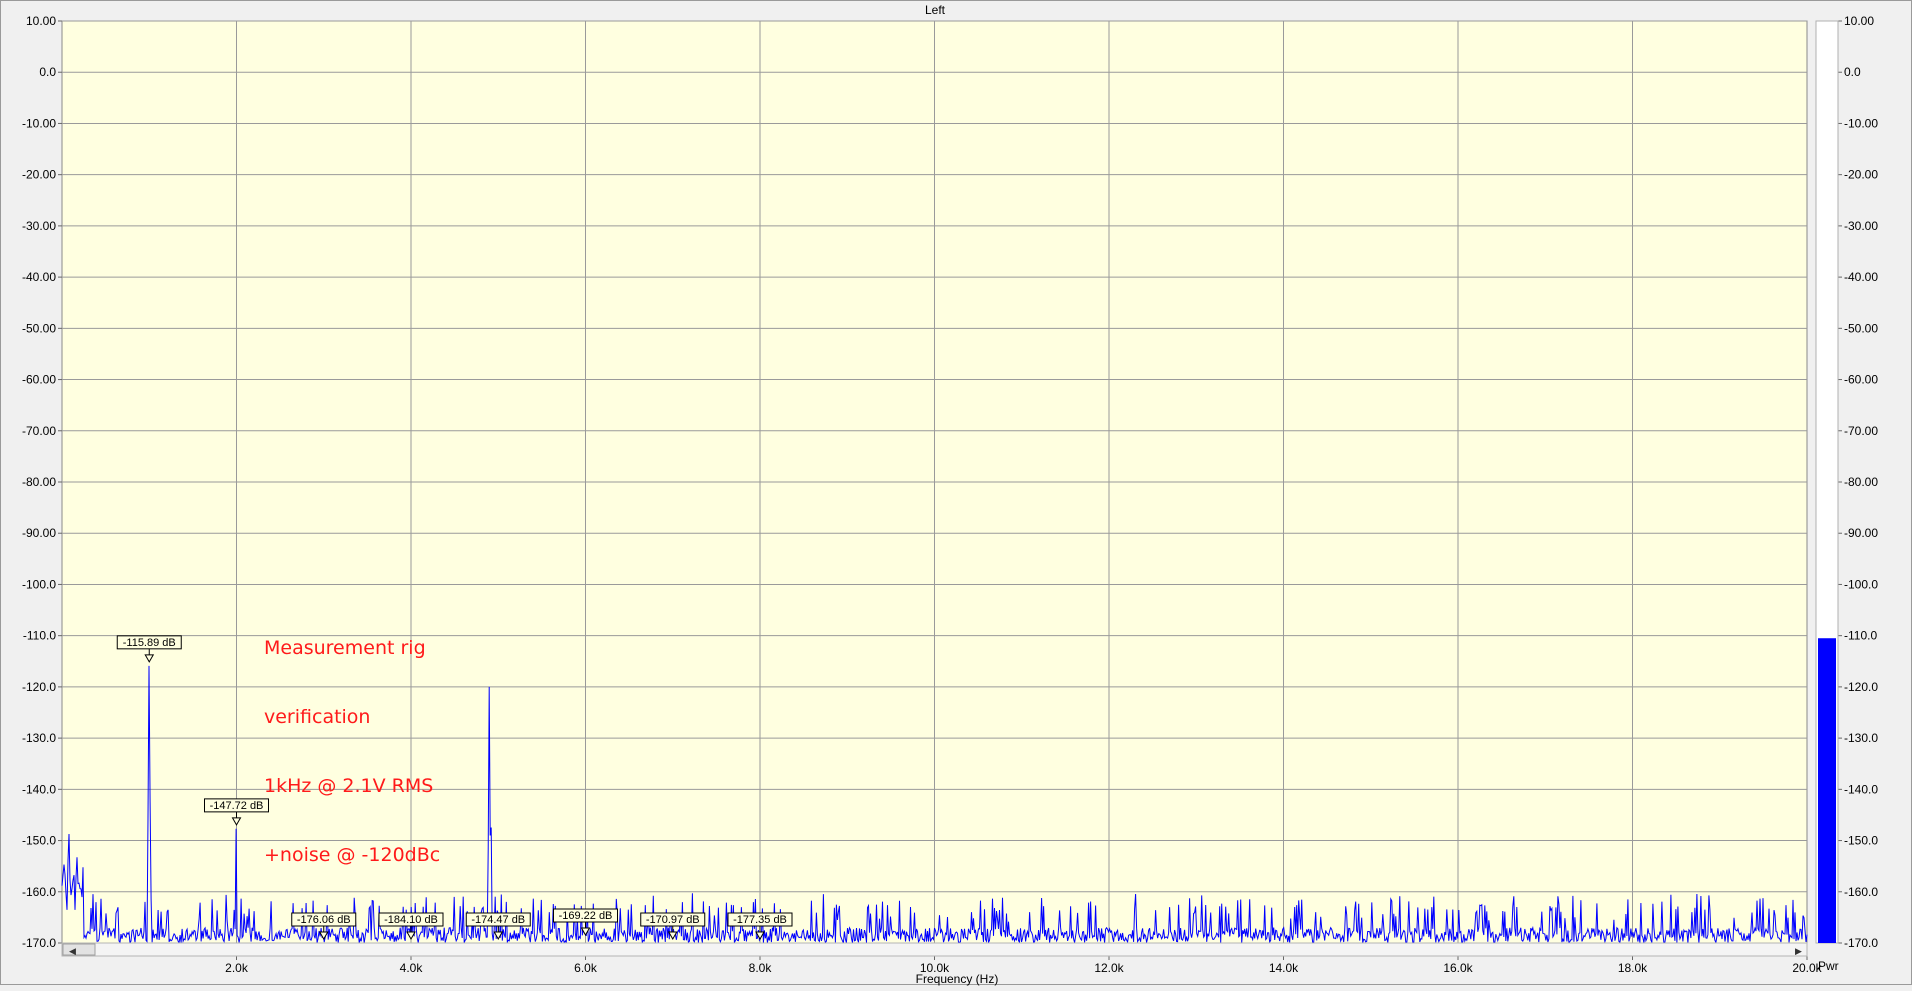 The image size is (1912, 991). I want to click on y-tick-label: -20.00, so click(39, 175).